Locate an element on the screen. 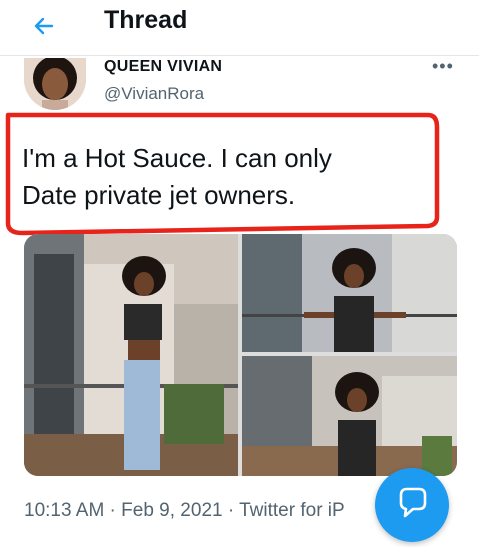  tweet-text-line: Date private jet owners. is located at coordinates (159, 195).